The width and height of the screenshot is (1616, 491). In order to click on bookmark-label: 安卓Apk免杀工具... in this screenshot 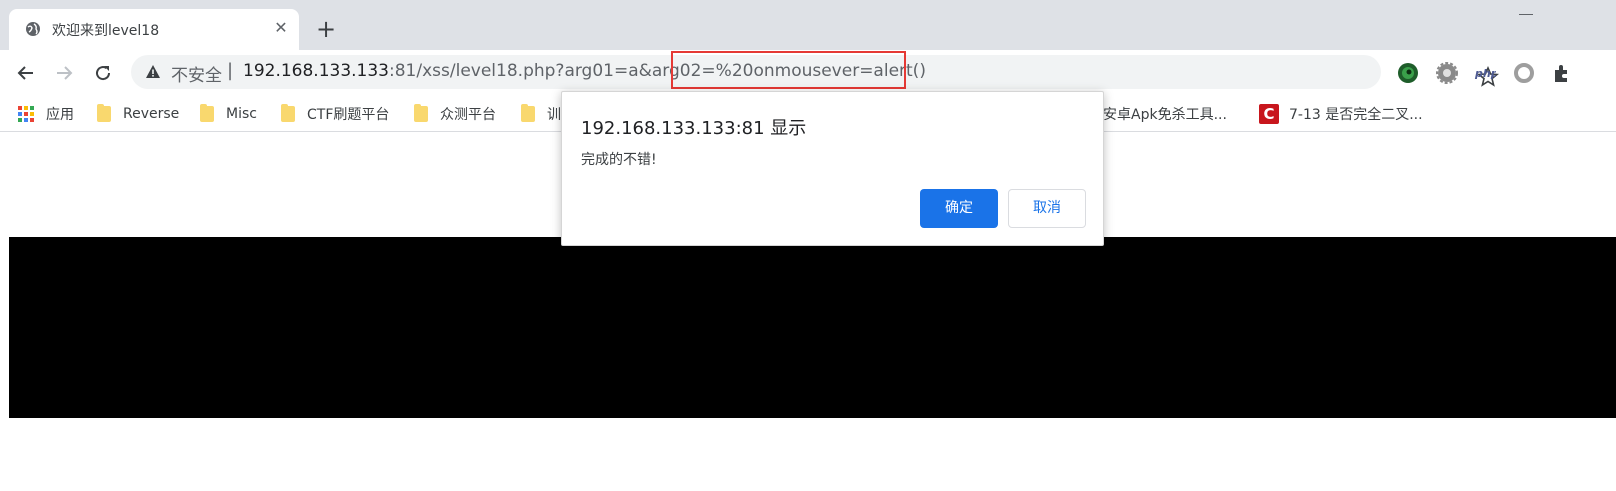, I will do `click(1165, 115)`.